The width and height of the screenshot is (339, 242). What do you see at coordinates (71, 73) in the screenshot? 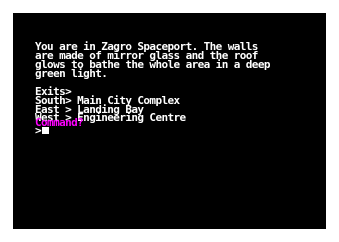
I see `description-line: green light.` at bounding box center [71, 73].